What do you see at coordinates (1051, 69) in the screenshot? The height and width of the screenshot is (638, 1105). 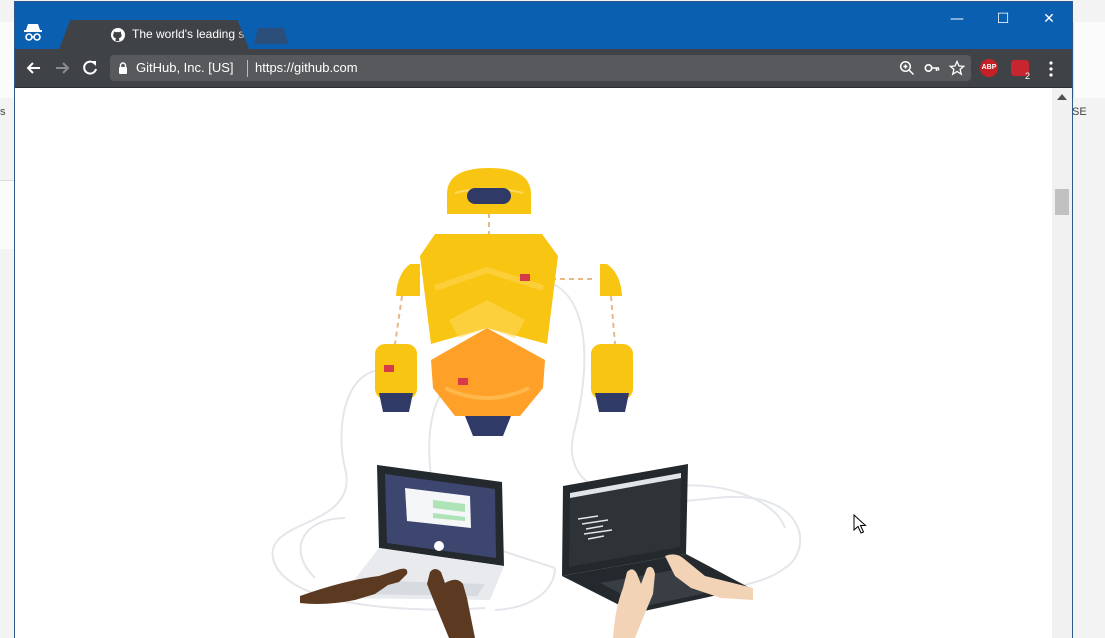 I see `menu-kebab-icon` at bounding box center [1051, 69].